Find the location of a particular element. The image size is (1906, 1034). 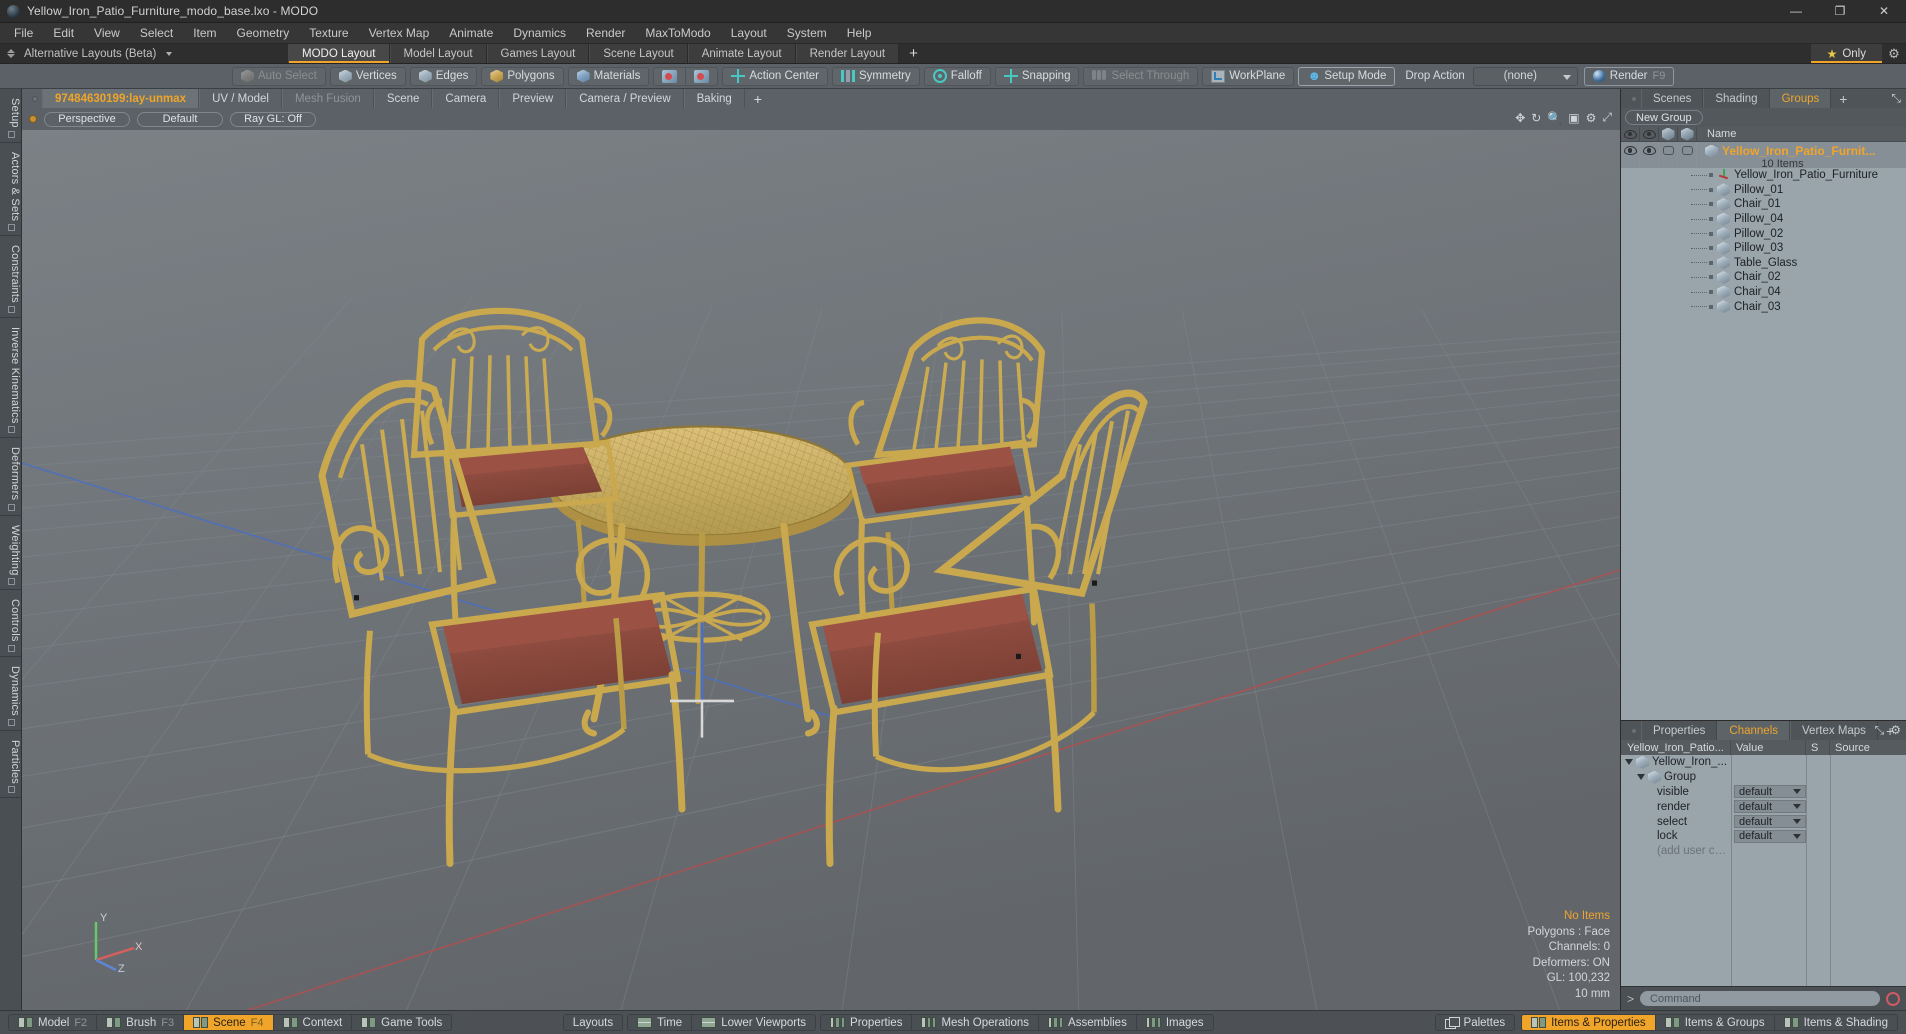

tab-scenes: Scenes is located at coordinates (1672, 98).